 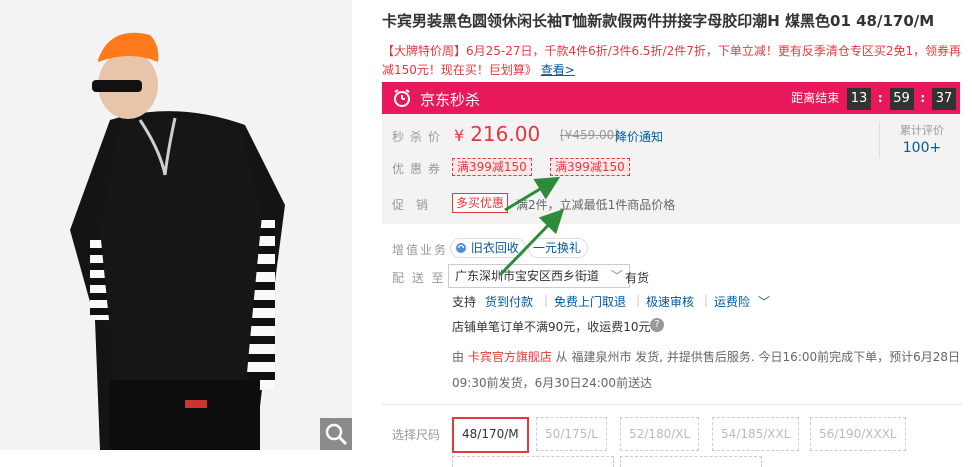 I want to click on service-recycle: 旧衣回收, so click(x=488, y=248).